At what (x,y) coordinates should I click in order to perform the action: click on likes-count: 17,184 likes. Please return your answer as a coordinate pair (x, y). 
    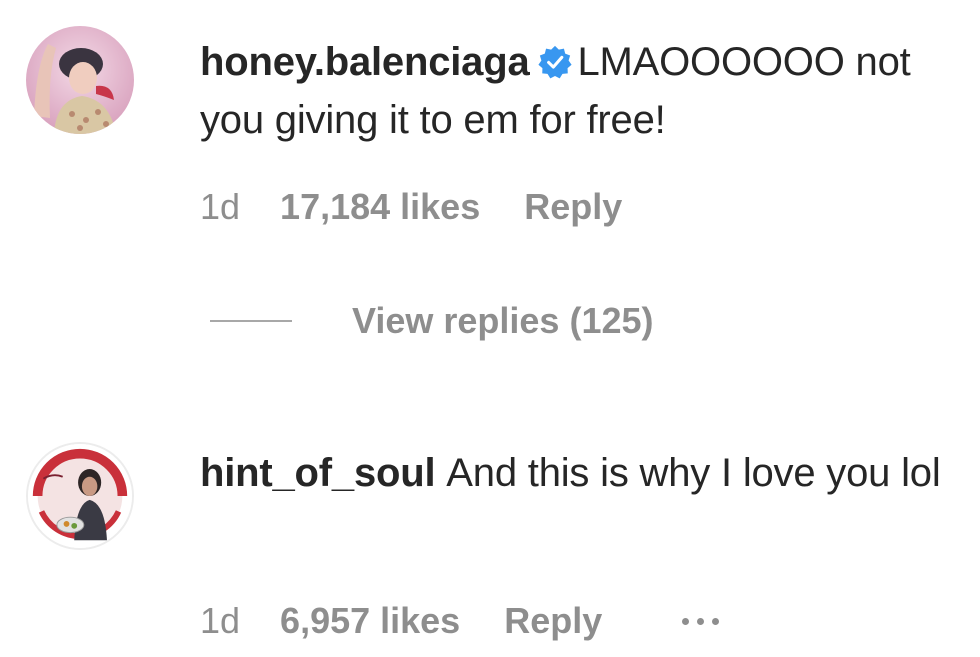
    Looking at the image, I should click on (380, 207).